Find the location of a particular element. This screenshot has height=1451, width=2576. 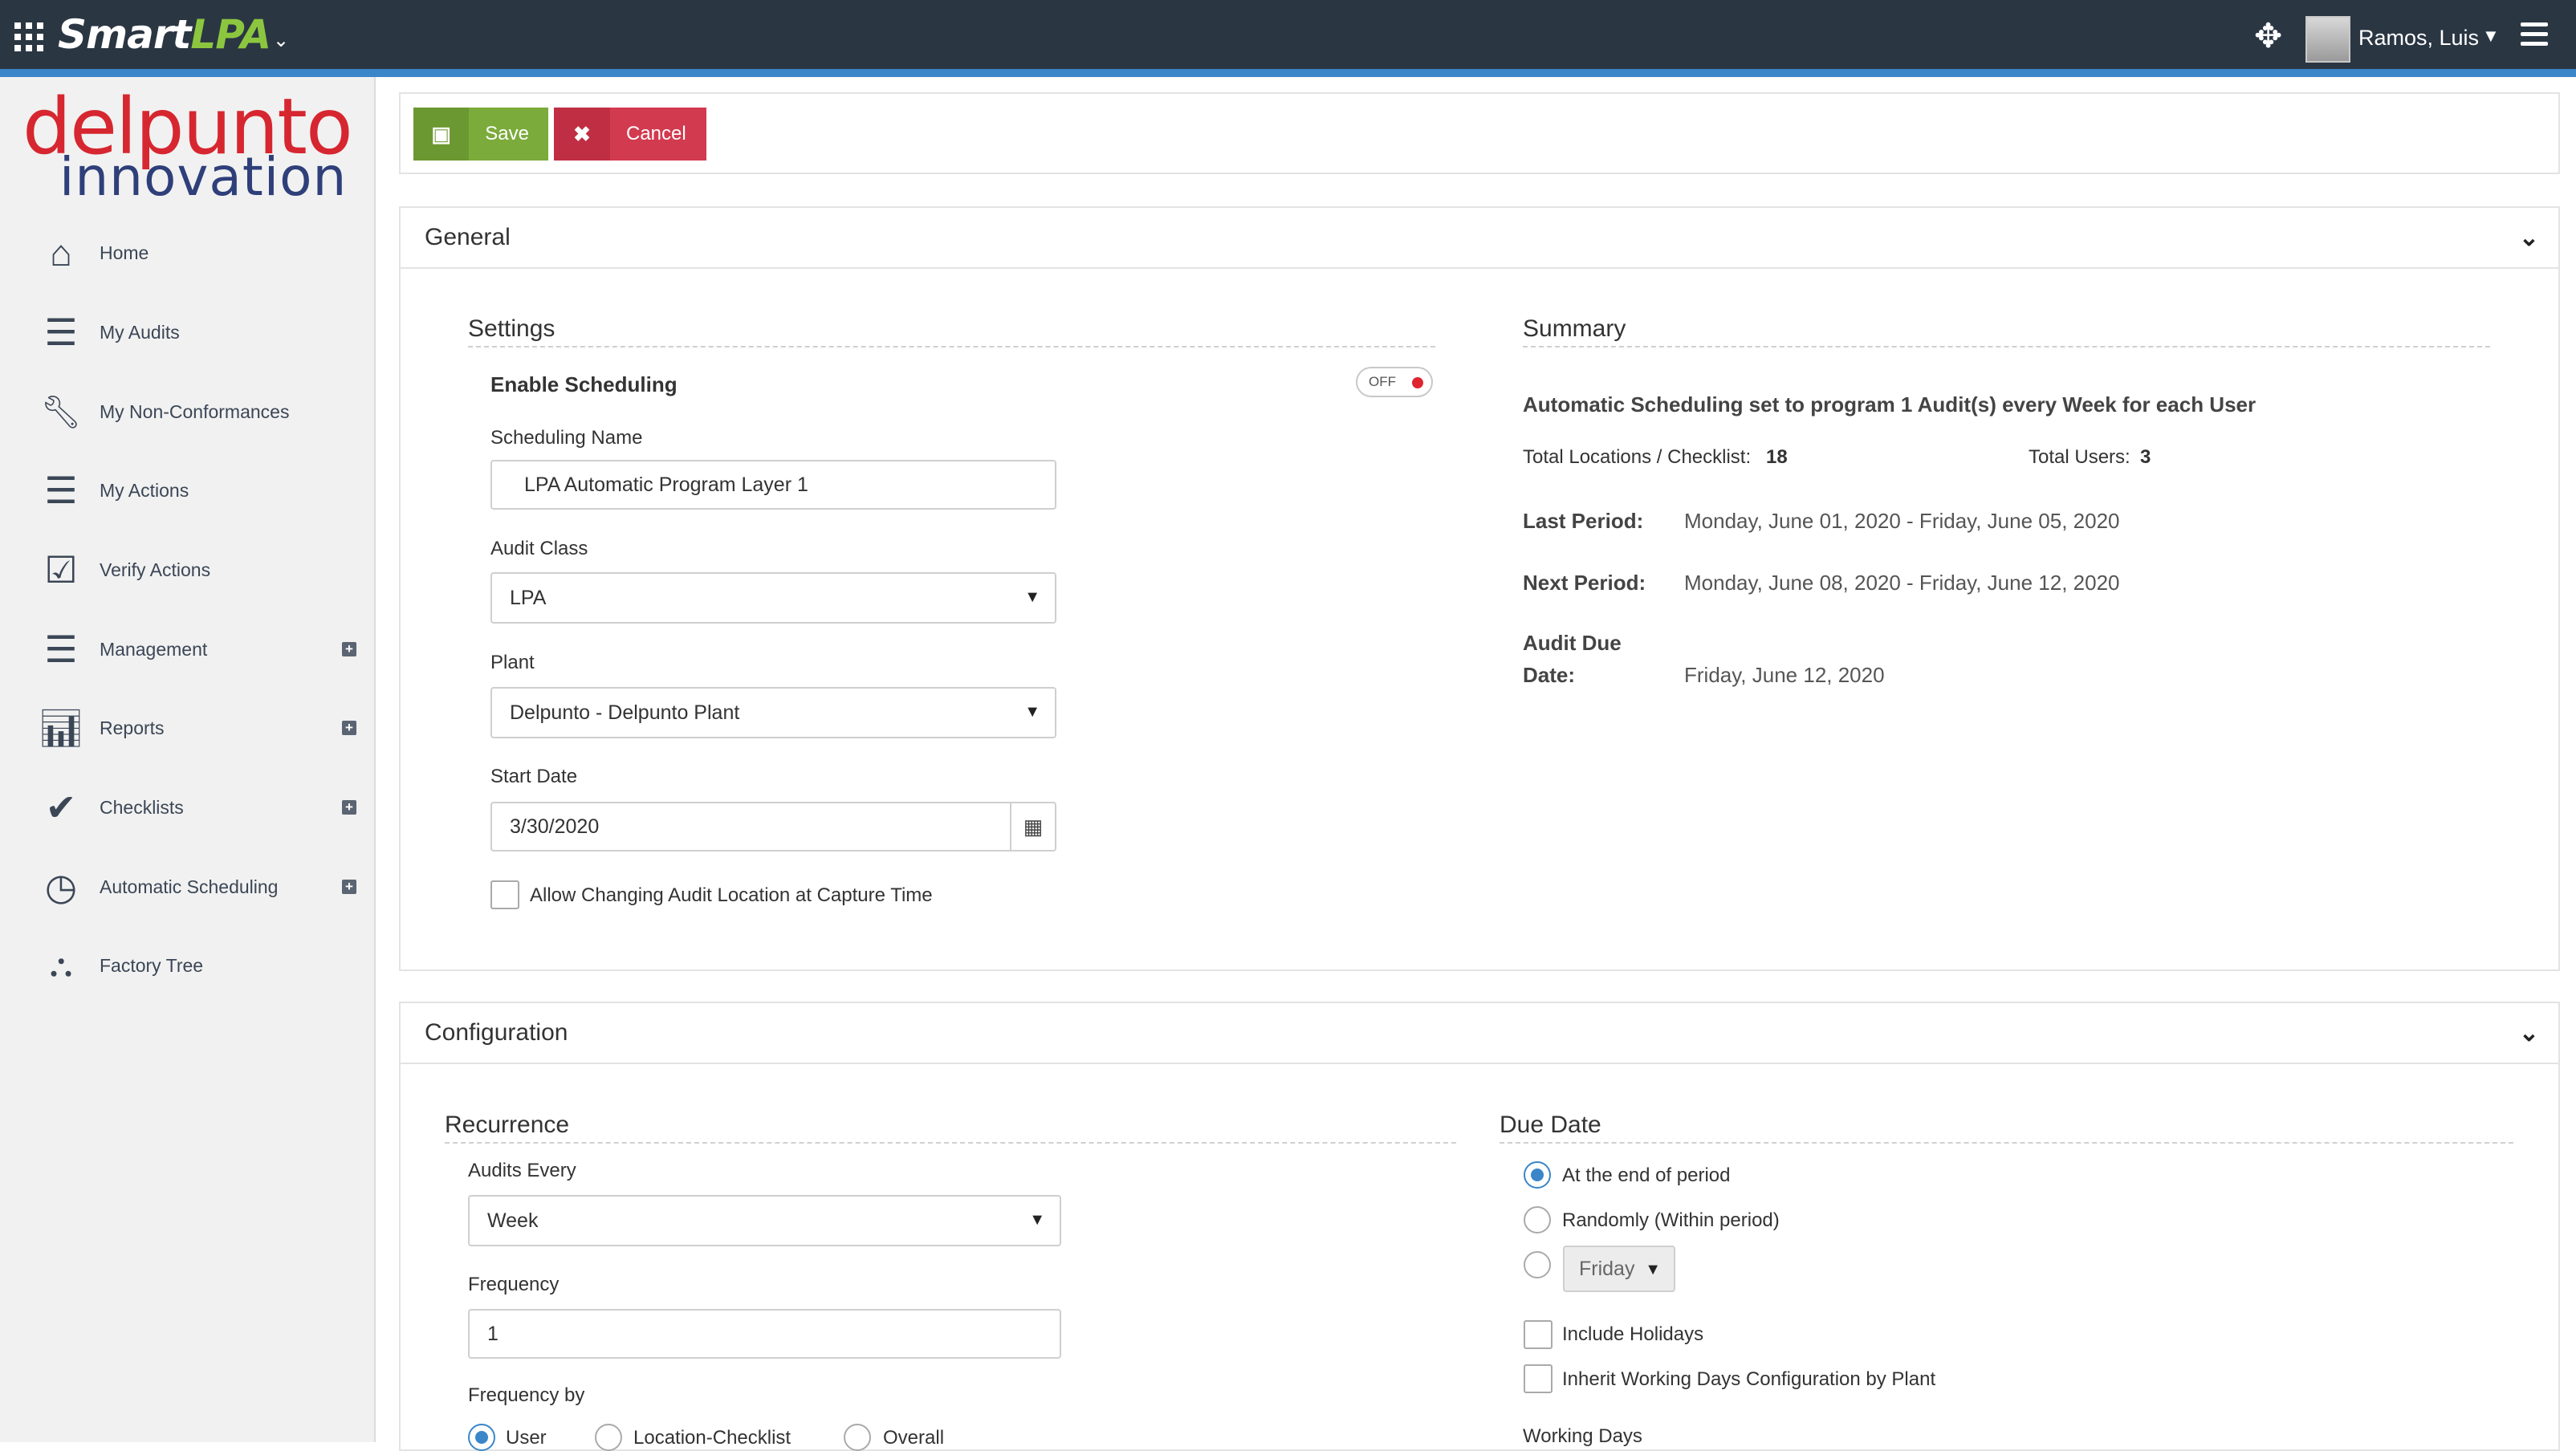

frequency-by-location-checklist-radio is located at coordinates (608, 1437).